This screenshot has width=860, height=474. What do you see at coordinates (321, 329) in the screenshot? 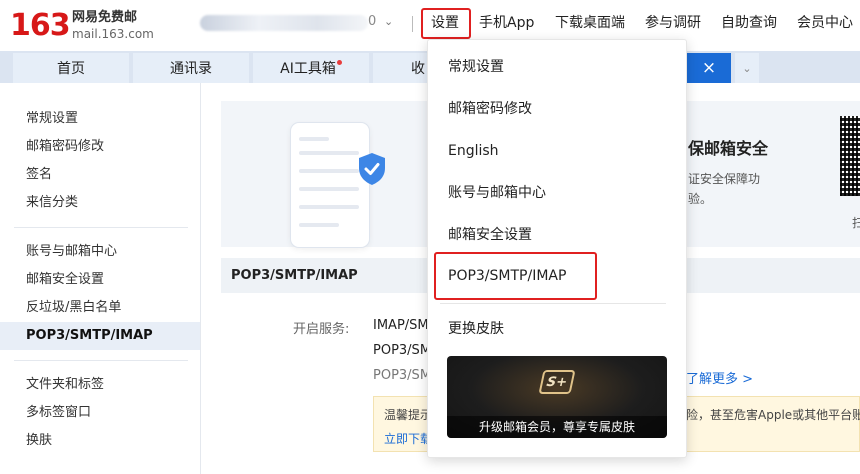
I see `enable-service-label: 开启服务:` at bounding box center [321, 329].